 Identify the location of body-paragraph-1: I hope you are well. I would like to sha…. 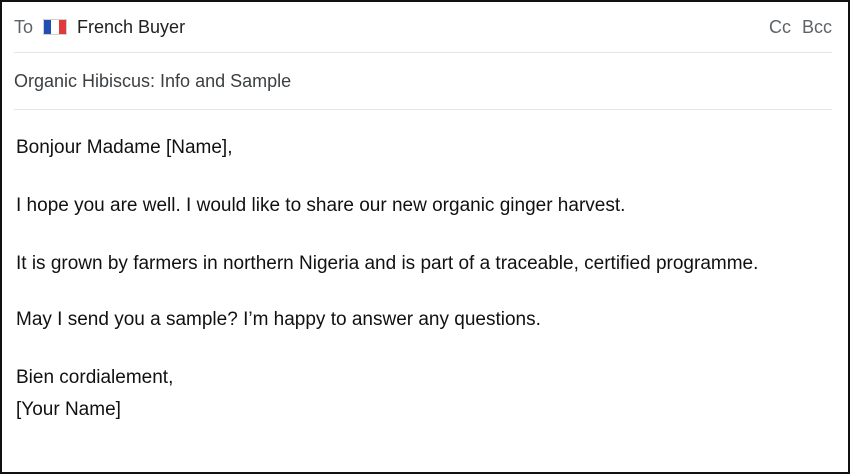
(321, 205).